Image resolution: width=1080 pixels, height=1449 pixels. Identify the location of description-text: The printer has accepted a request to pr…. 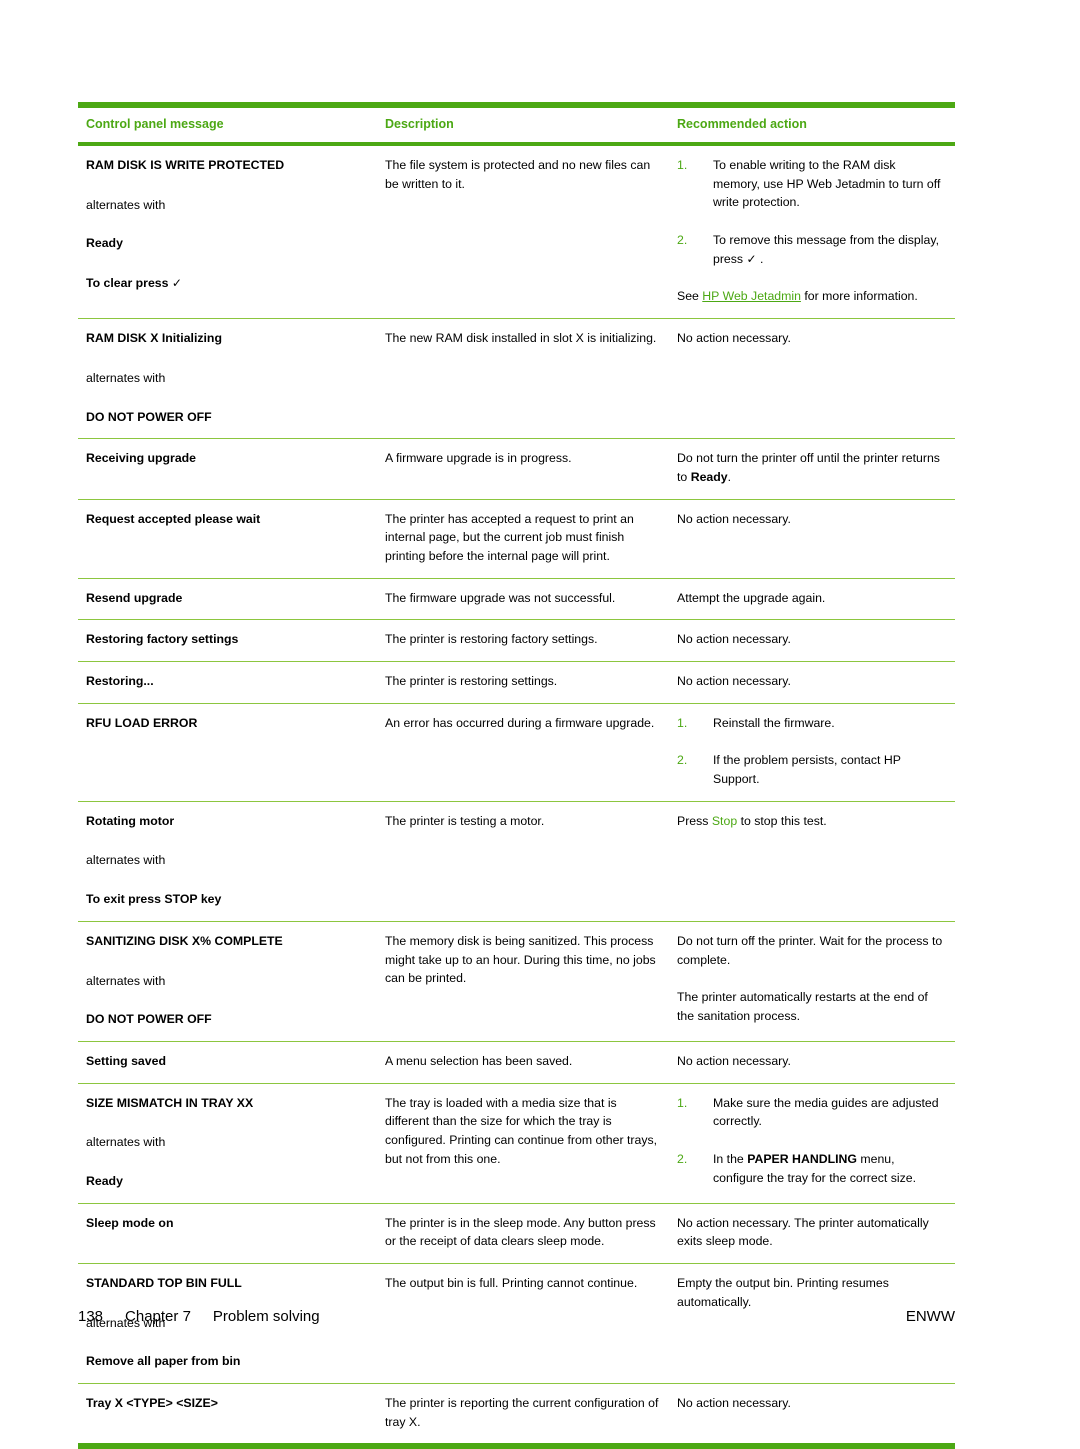
(509, 537).